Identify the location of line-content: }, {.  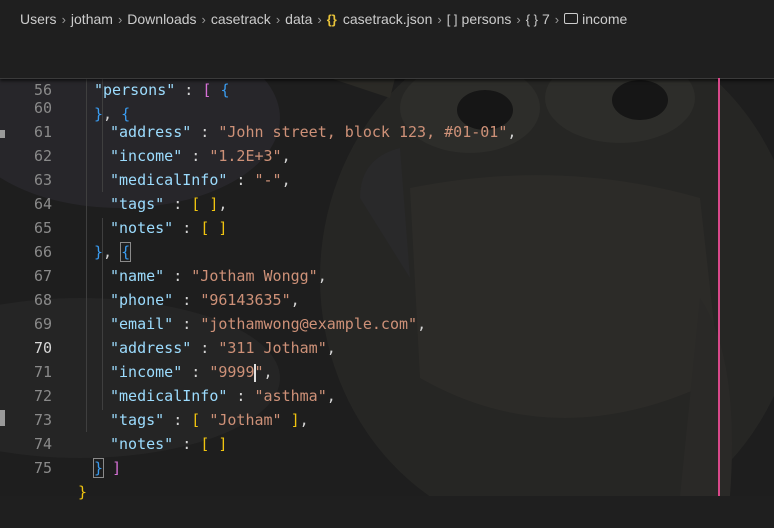
(112, 114).